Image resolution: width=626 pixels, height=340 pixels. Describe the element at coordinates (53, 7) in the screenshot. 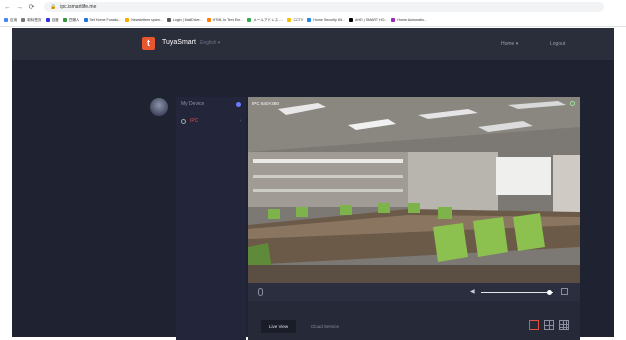

I see `lock-icon: 🔒` at that location.